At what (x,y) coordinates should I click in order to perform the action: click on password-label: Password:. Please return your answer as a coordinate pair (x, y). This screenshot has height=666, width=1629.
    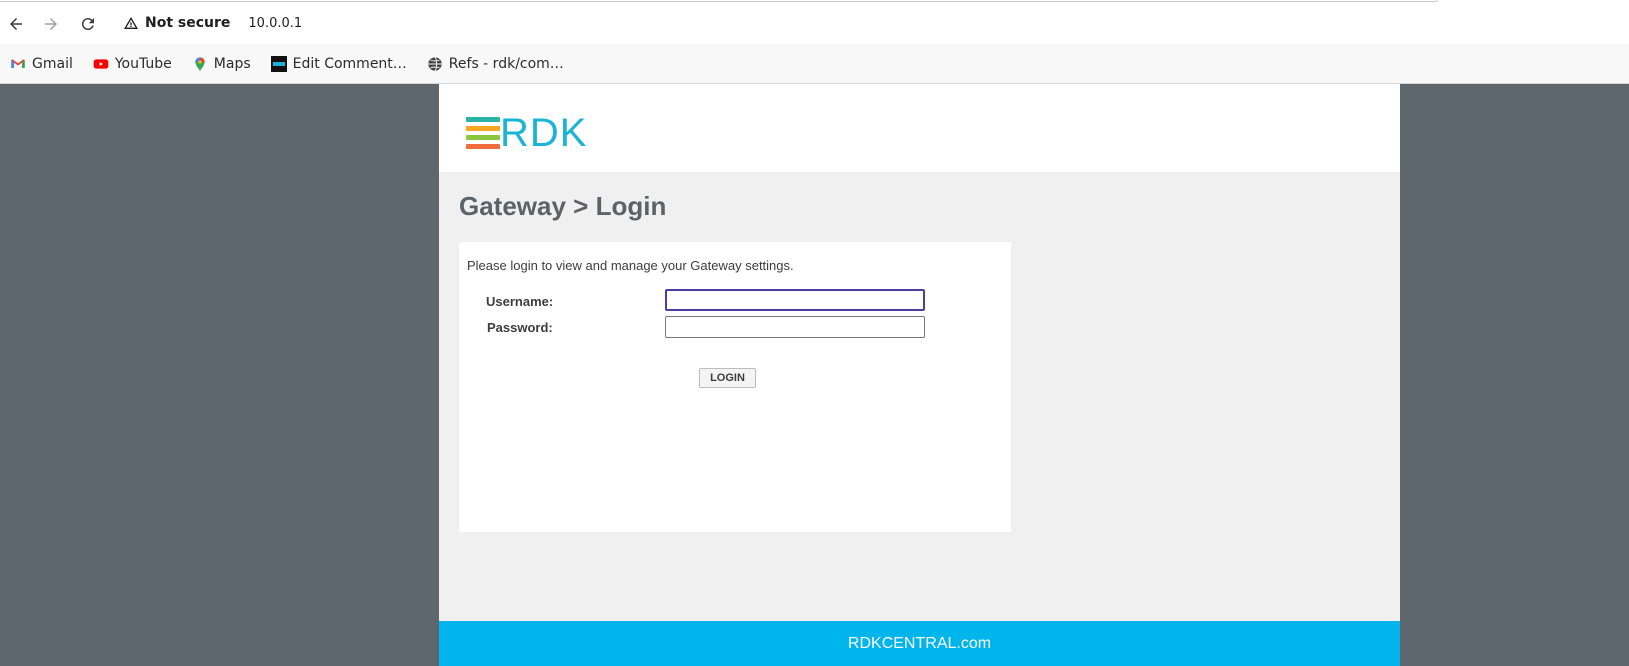
    Looking at the image, I should click on (520, 327).